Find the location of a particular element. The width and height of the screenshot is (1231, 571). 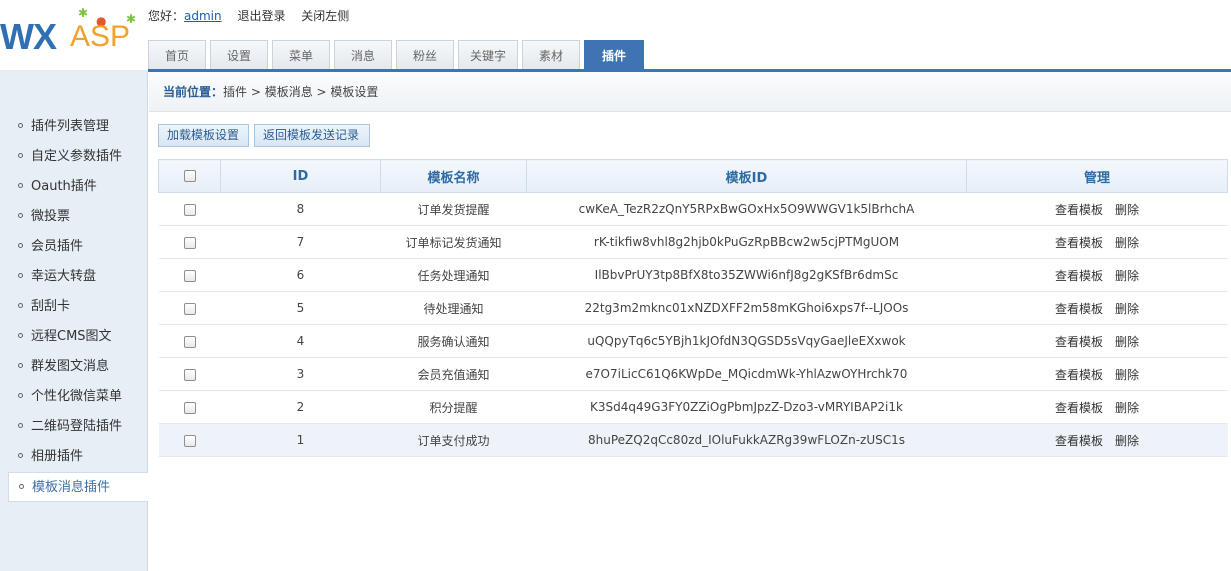

logo-wx-text: WX is located at coordinates (28, 36).